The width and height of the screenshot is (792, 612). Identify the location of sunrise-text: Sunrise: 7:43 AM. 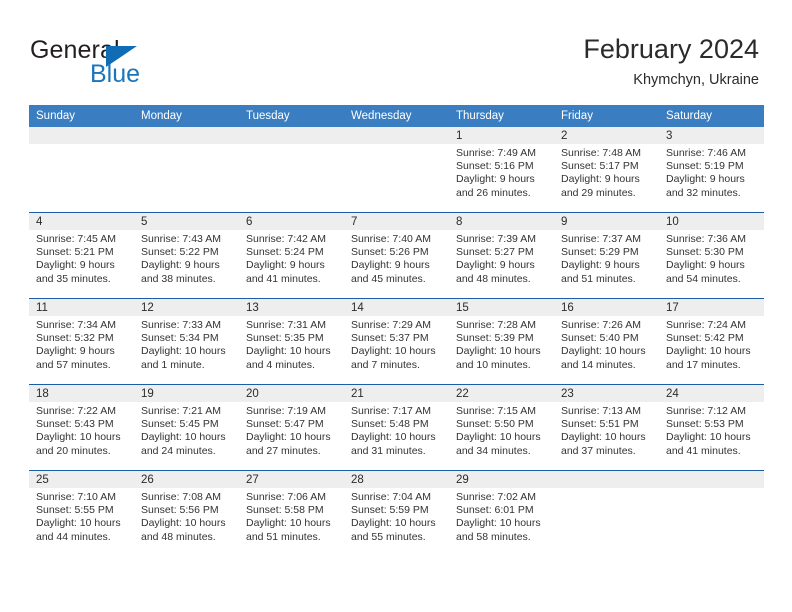
(181, 239).